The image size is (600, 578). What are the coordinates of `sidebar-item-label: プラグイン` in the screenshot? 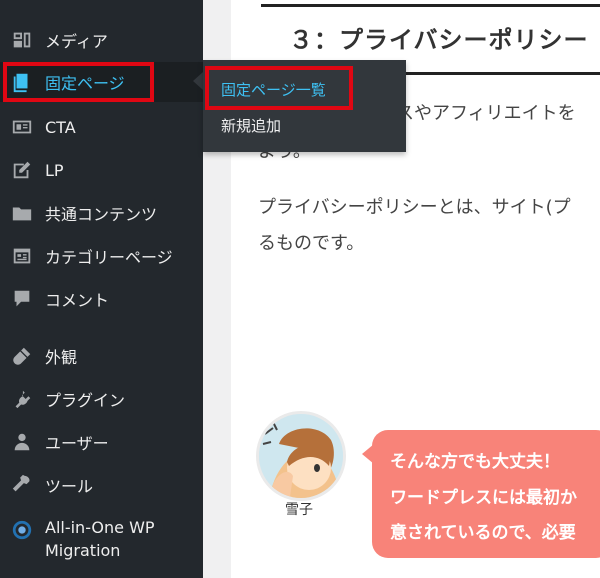 It's located at (85, 400).